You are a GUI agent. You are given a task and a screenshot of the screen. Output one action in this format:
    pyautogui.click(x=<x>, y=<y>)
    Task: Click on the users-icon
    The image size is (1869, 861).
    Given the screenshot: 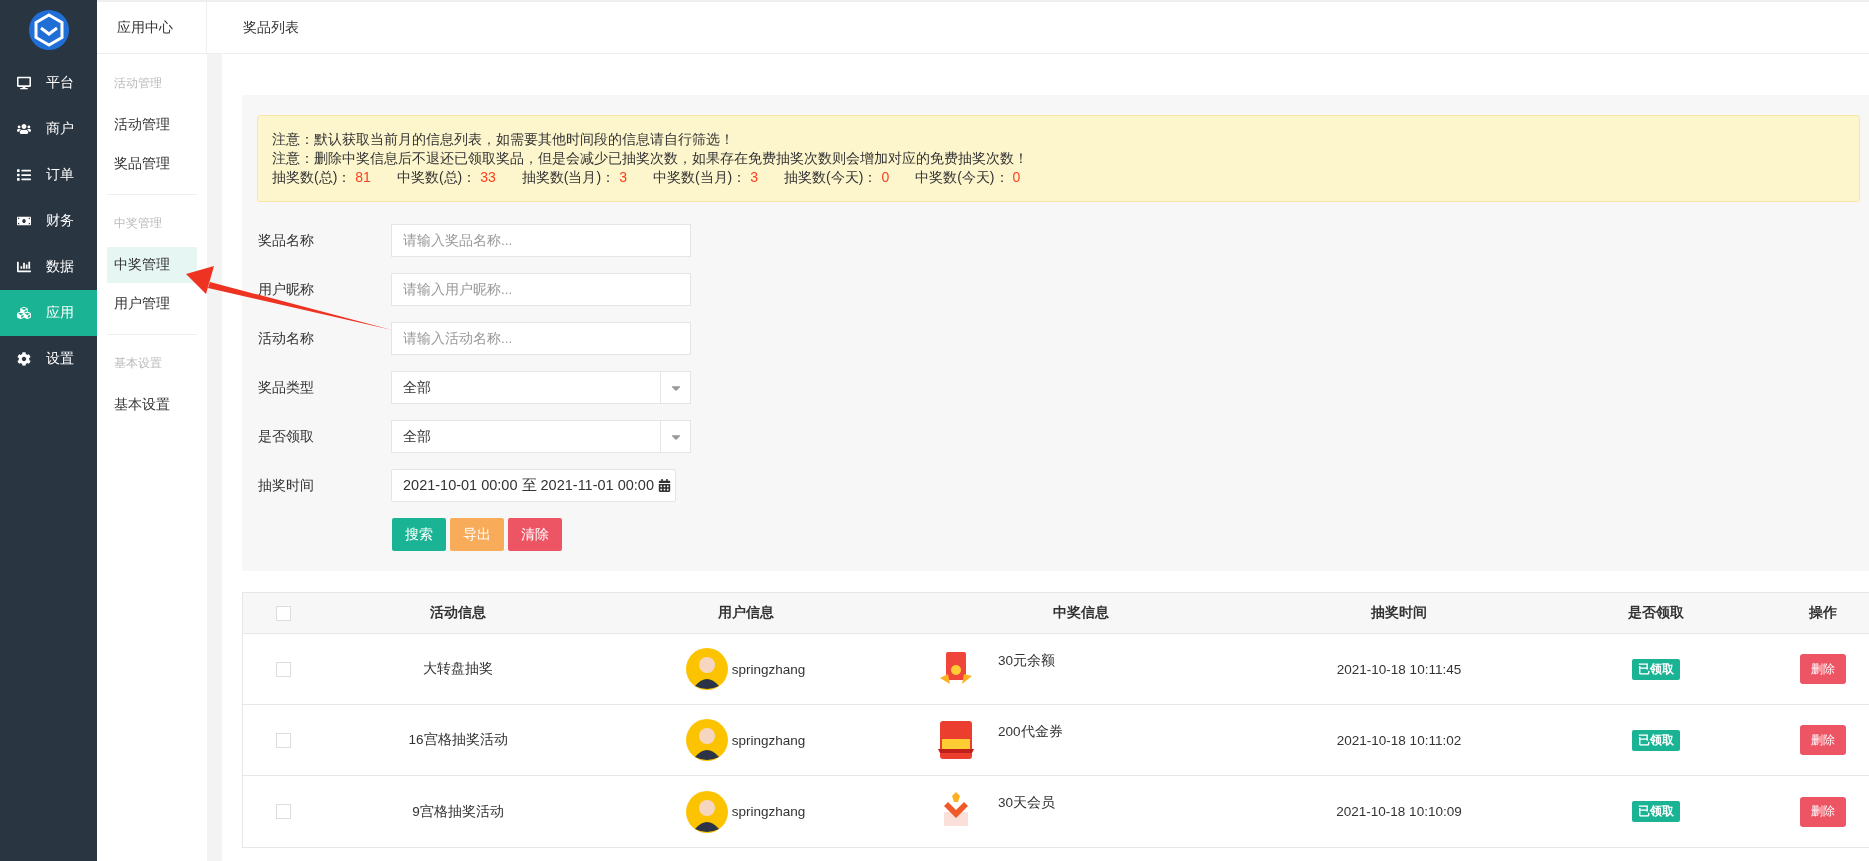 What is the action you would take?
    pyautogui.click(x=24, y=129)
    